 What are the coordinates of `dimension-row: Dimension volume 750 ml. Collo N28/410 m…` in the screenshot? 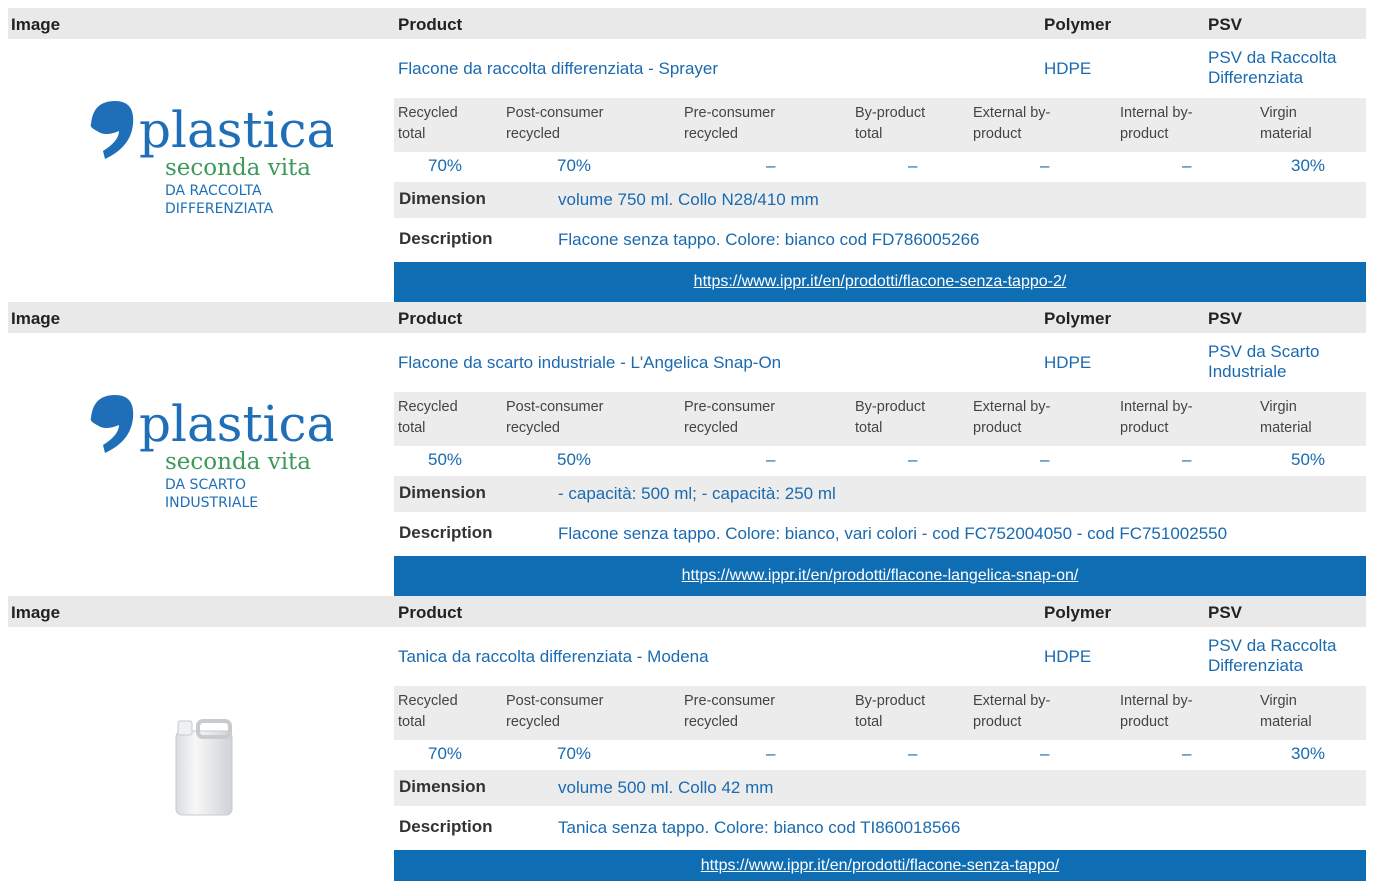 It's located at (880, 200).